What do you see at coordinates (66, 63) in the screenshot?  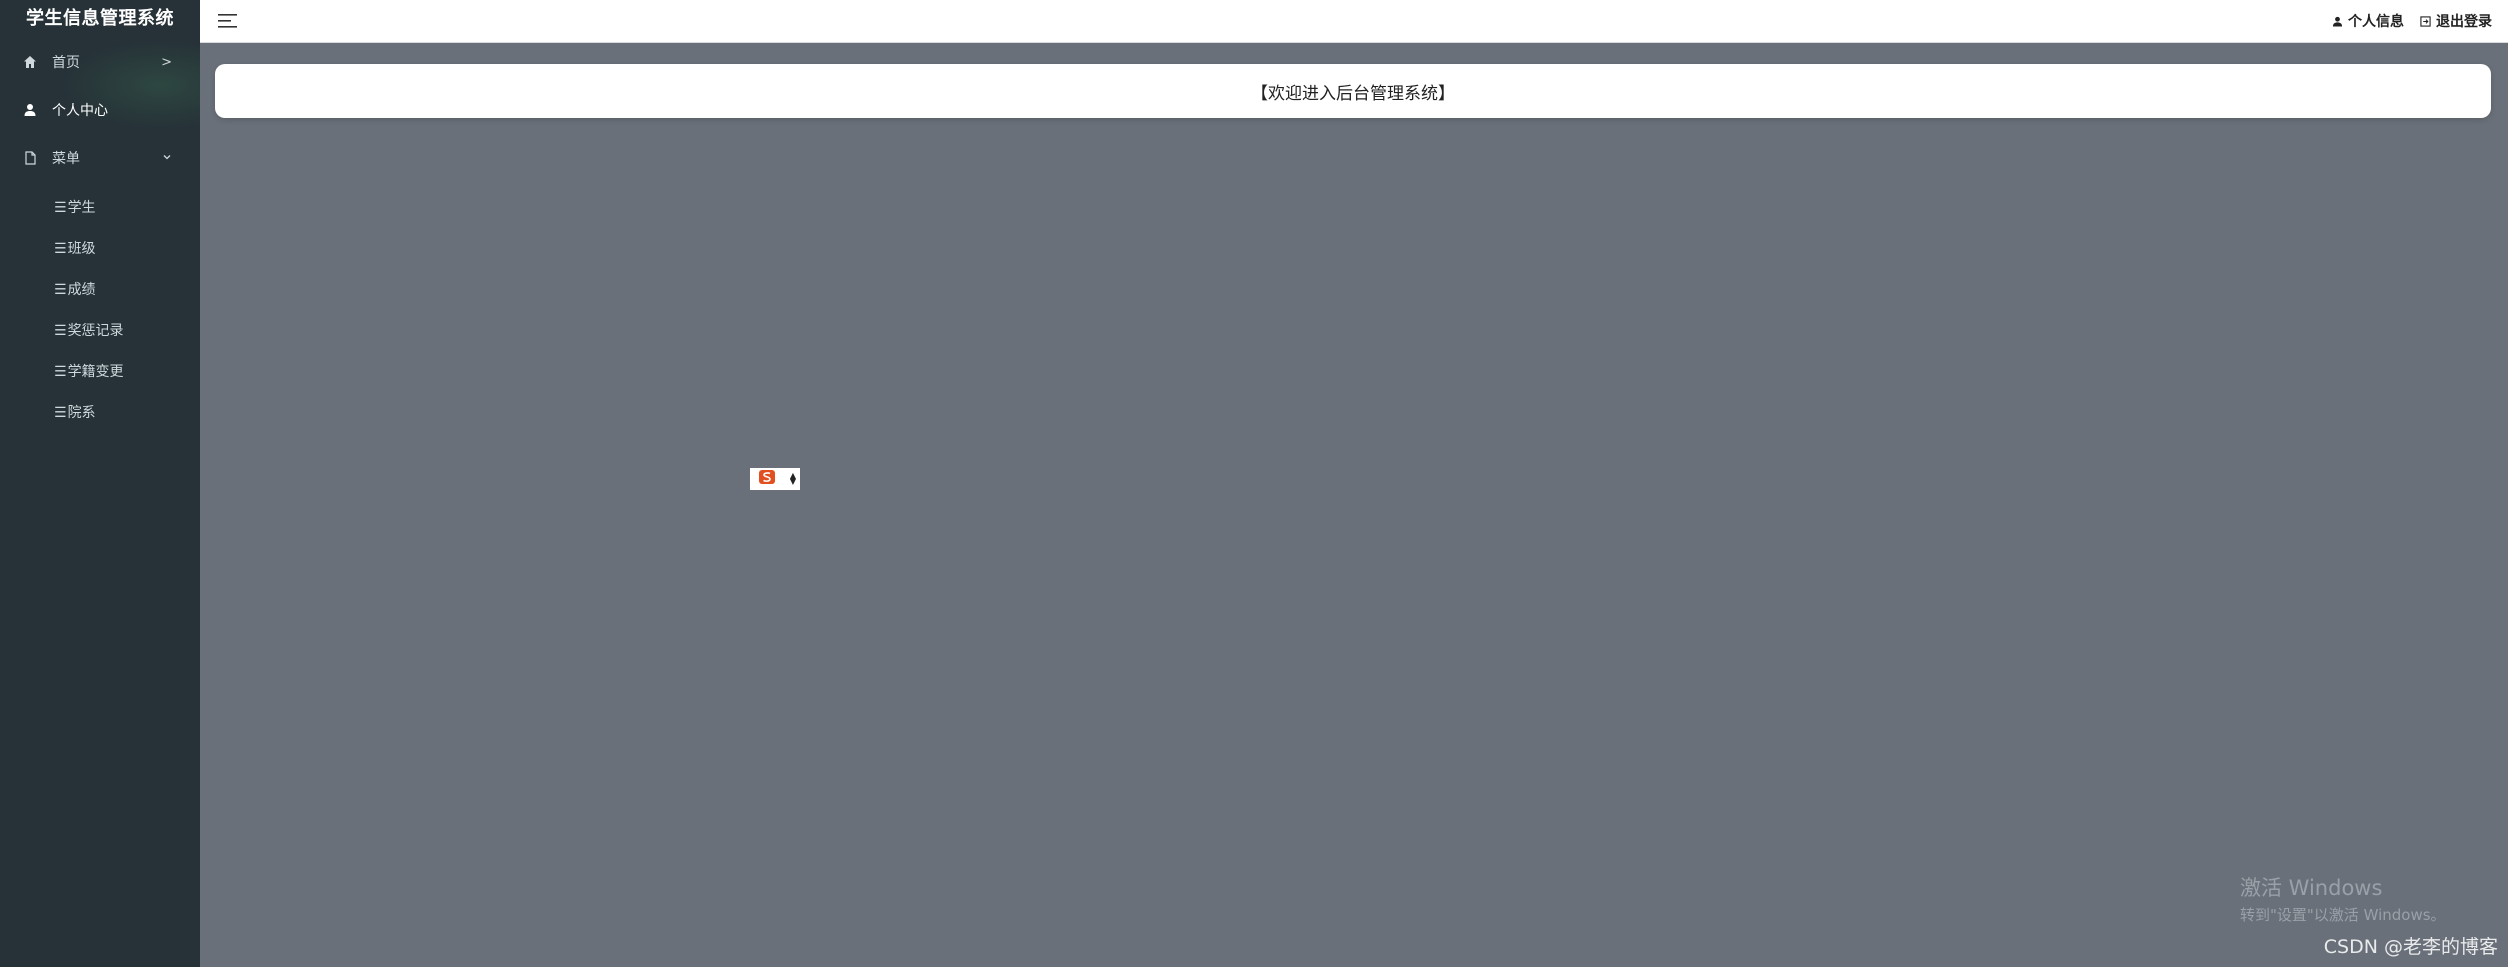 I see `sidebar-item-label: 首页` at bounding box center [66, 63].